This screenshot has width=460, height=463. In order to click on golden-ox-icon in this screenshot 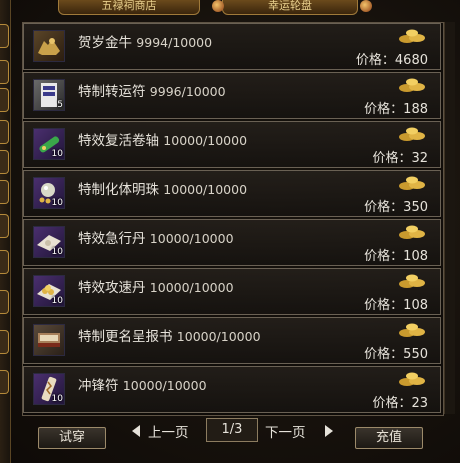, I will do `click(49, 46)`.